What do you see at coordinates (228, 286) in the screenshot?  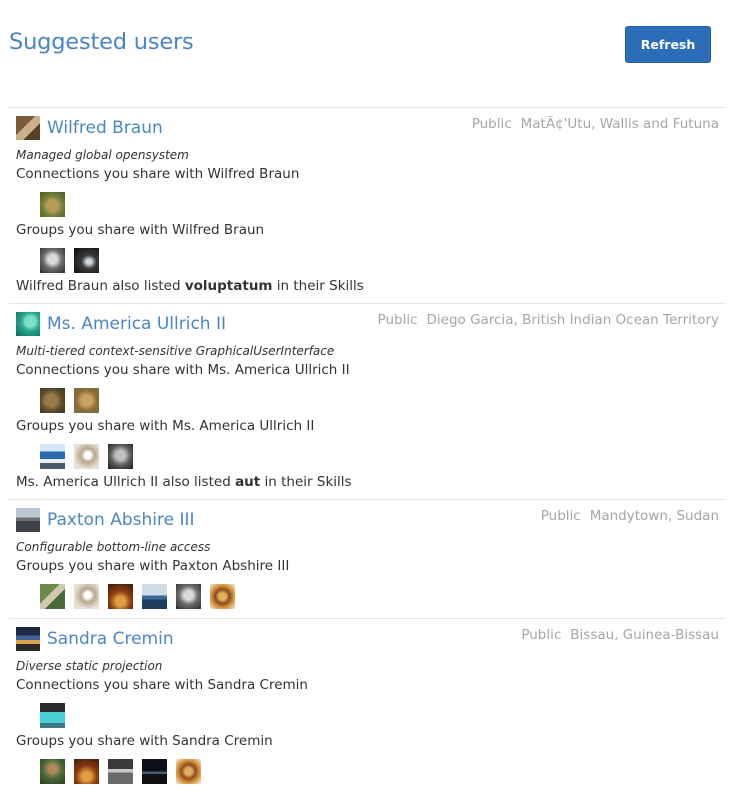 I see `skill-name: voluptatum` at bounding box center [228, 286].